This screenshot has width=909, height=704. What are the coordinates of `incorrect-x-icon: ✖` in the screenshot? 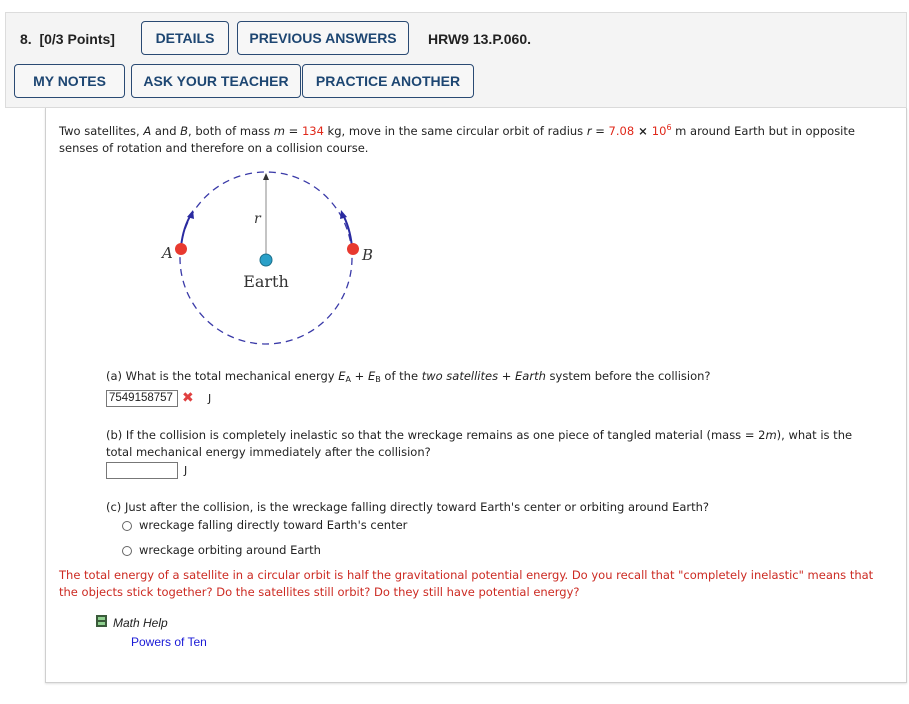 It's located at (188, 398).